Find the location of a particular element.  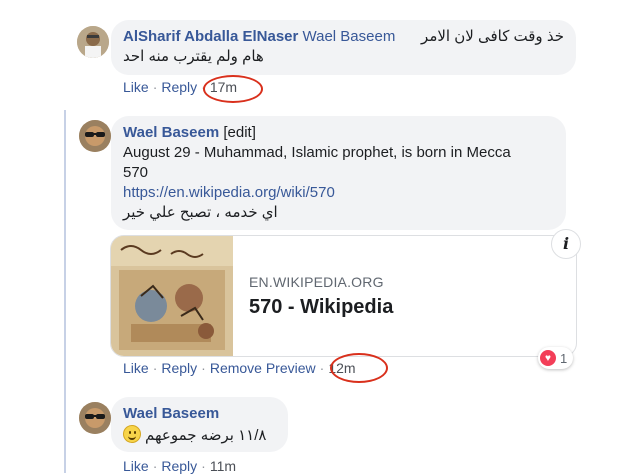

heart-icon: ♥ is located at coordinates (548, 358).